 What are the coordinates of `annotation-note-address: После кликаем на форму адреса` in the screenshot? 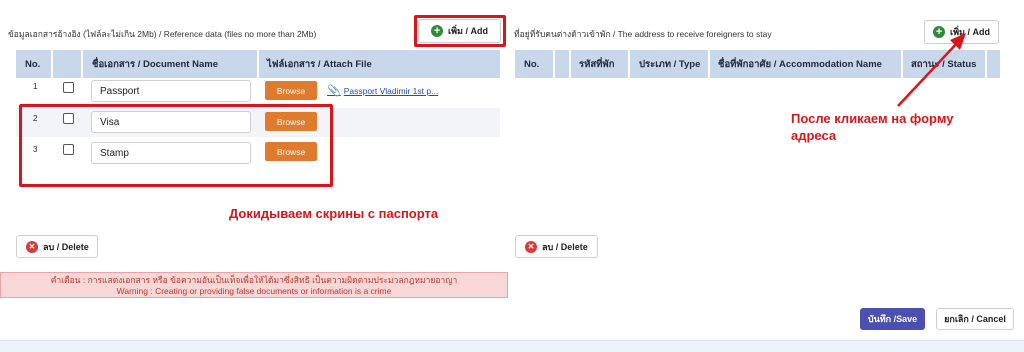 It's located at (872, 127).